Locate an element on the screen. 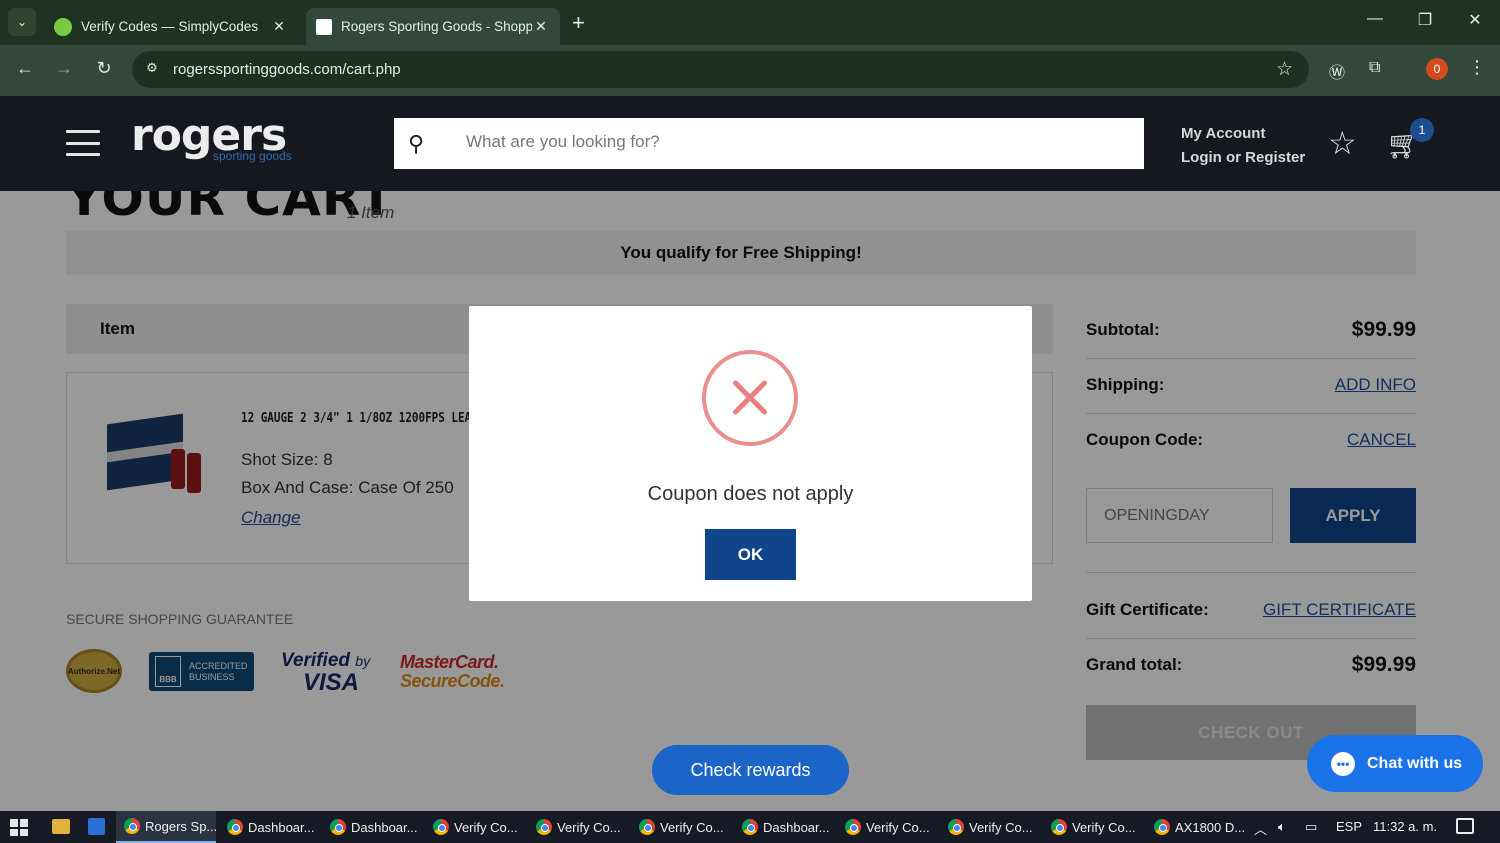 This screenshot has width=1500, height=843. chat-with-us-button: ••• Chat with us is located at coordinates (1395, 763).